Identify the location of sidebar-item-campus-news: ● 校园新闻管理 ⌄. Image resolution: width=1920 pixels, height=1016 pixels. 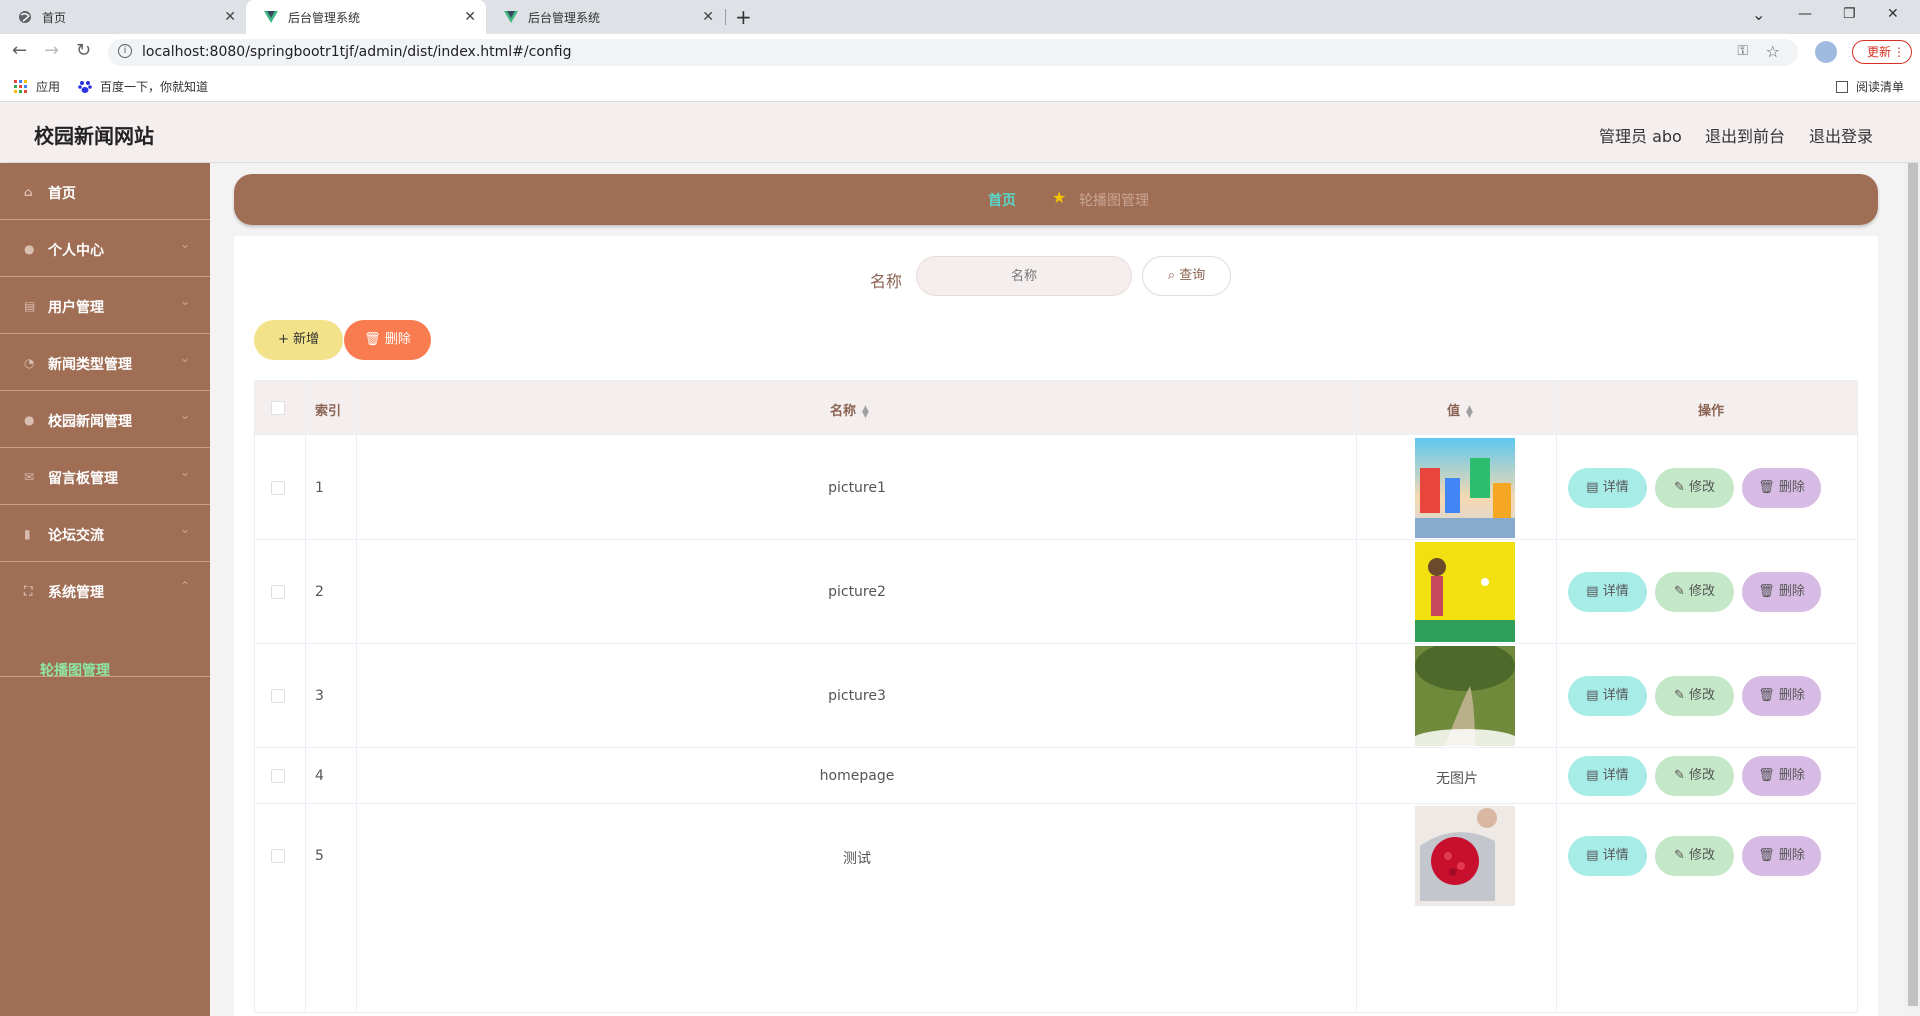
(105, 419).